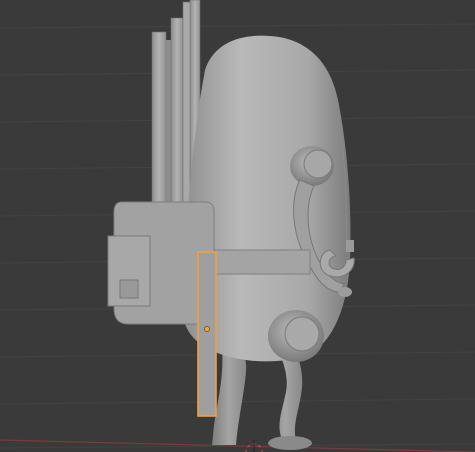 This screenshot has height=452, width=475. I want to click on selected-rod, so click(207, 334).